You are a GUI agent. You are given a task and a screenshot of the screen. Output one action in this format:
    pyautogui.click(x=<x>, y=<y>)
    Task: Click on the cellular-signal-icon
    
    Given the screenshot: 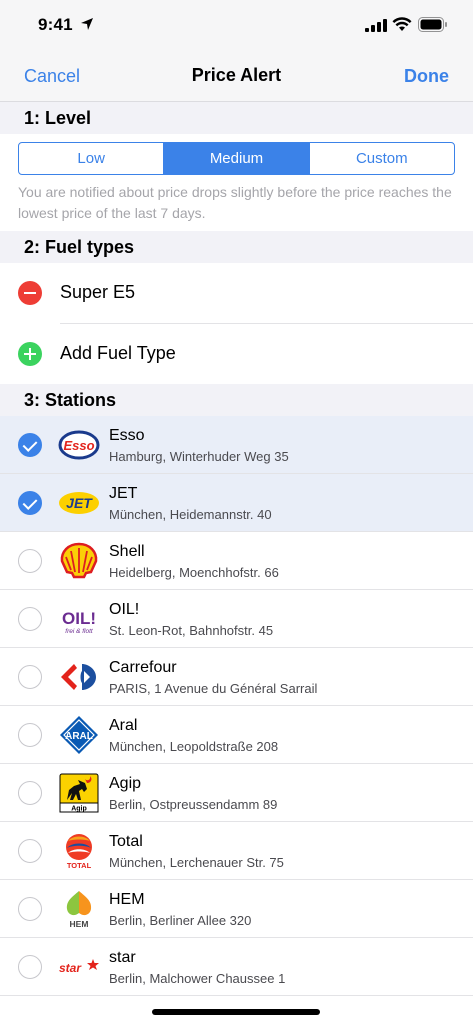 What is the action you would take?
    pyautogui.click(x=376, y=25)
    